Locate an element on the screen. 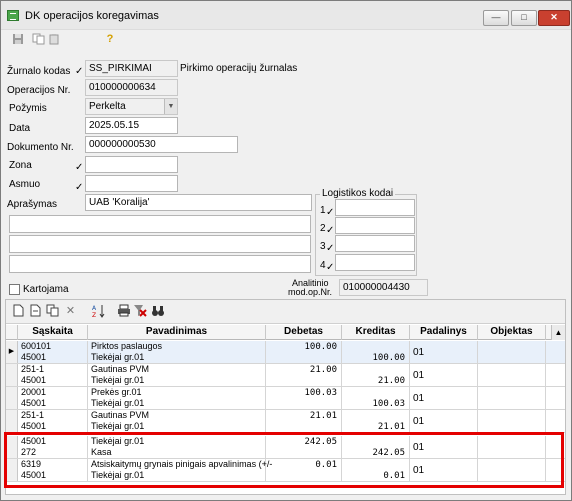  debit-value: 242.05 is located at coordinates (320, 442).